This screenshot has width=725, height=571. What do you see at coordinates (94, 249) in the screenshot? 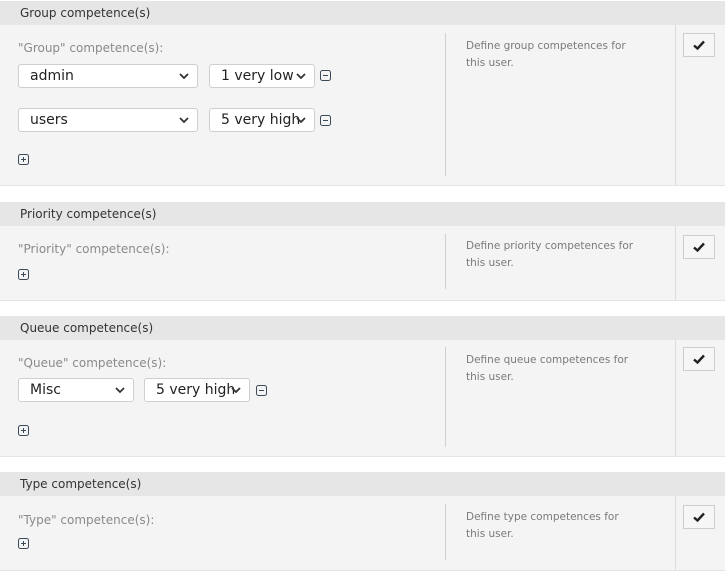
I see `field-label: "Priority" competence(s):` at bounding box center [94, 249].